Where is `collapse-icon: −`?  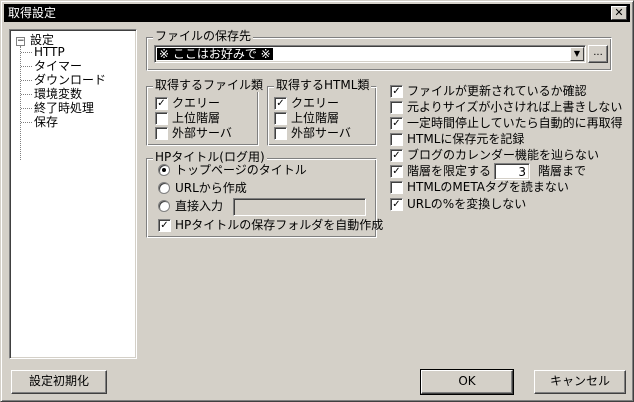
collapse-icon: − is located at coordinates (20, 41).